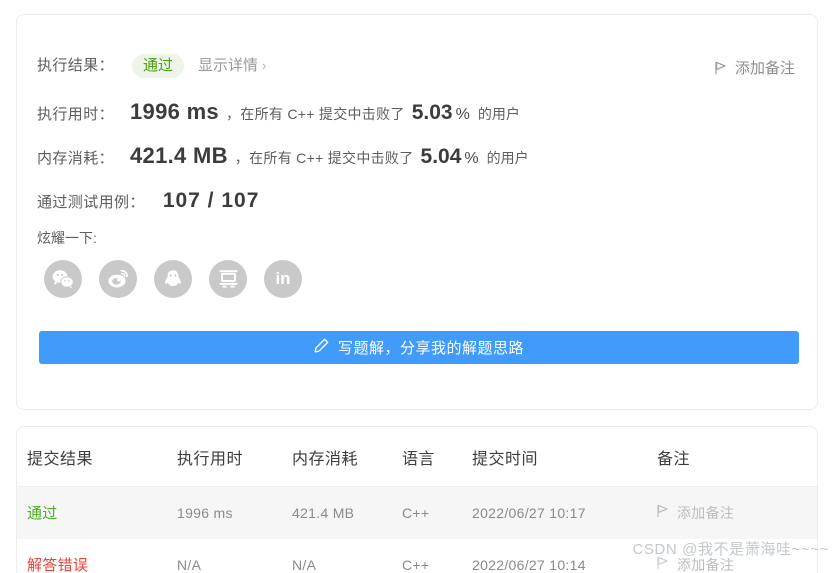 The image size is (835, 573). What do you see at coordinates (764, 68) in the screenshot?
I see `add-note-label: 添加备注` at bounding box center [764, 68].